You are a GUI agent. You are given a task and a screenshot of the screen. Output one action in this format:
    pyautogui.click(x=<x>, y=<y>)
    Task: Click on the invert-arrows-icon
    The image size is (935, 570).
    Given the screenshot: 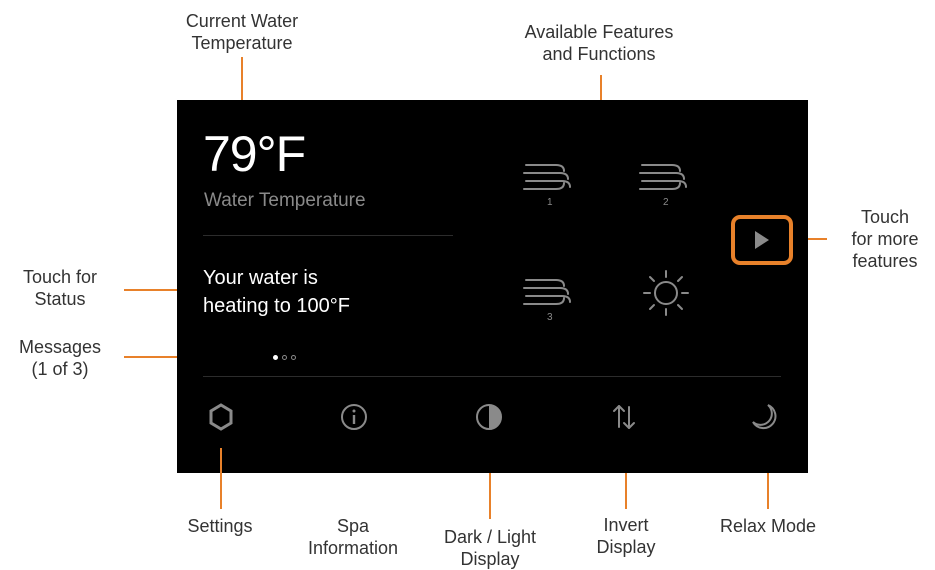 What is the action you would take?
    pyautogui.click(x=624, y=417)
    